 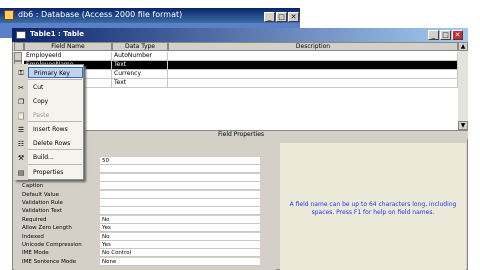 What do you see at coordinates (55, 143) in the screenshot?
I see `menu-item-delete-rows: Delete Rows` at bounding box center [55, 143].